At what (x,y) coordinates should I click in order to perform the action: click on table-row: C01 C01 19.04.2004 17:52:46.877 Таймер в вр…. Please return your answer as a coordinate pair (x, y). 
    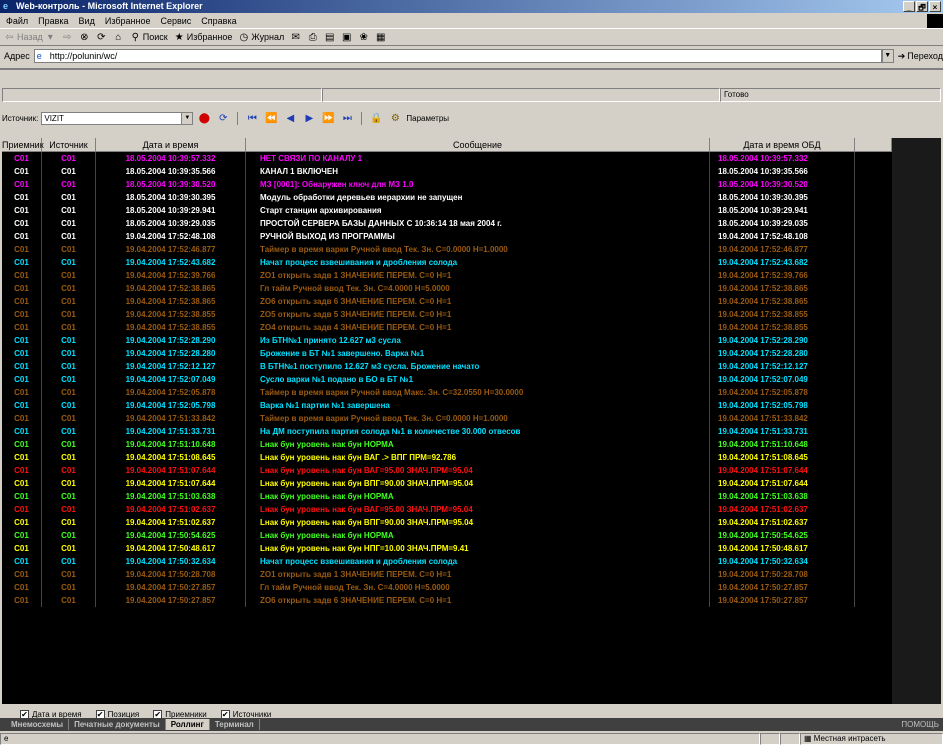
    Looking at the image, I should click on (447, 249).